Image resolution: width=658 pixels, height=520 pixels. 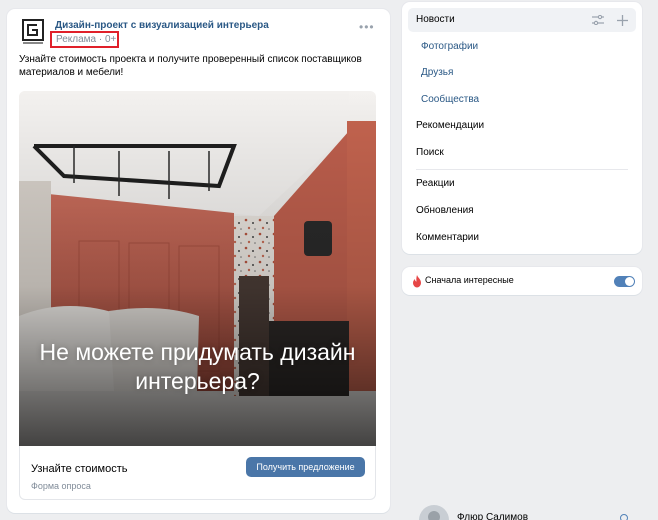 I want to click on nav-item-search: Поиск, so click(x=522, y=153).